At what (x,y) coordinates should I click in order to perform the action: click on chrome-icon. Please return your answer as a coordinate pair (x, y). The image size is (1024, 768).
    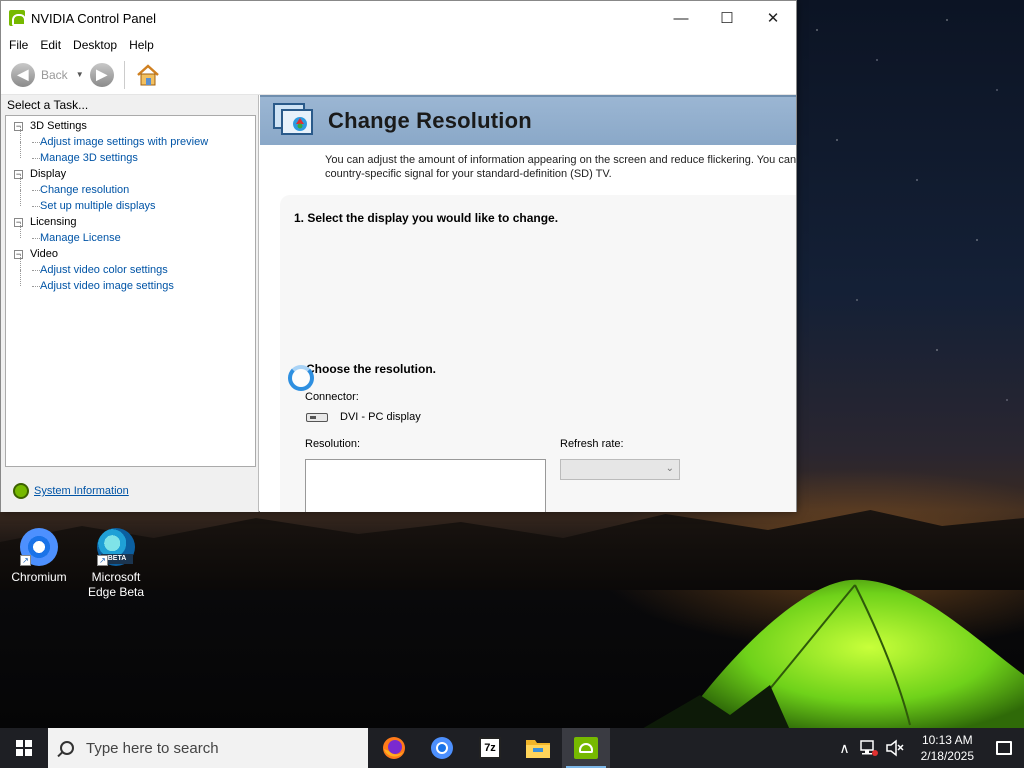
    Looking at the image, I should click on (442, 748).